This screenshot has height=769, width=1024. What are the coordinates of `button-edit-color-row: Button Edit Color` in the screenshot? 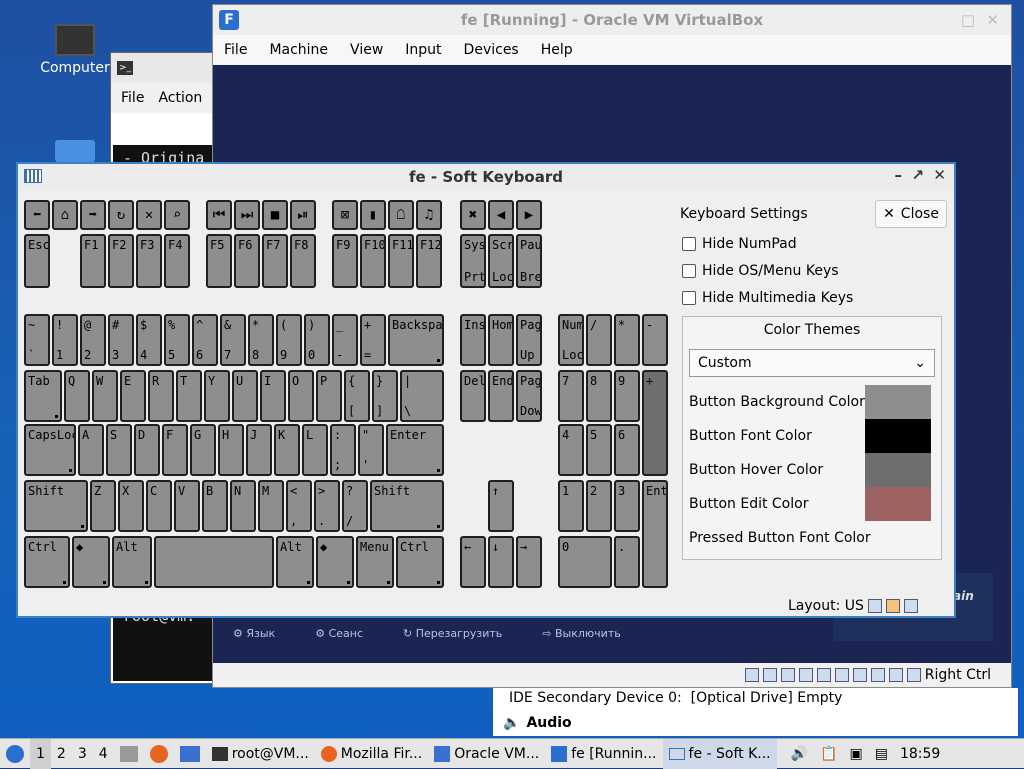 It's located at (813, 504).